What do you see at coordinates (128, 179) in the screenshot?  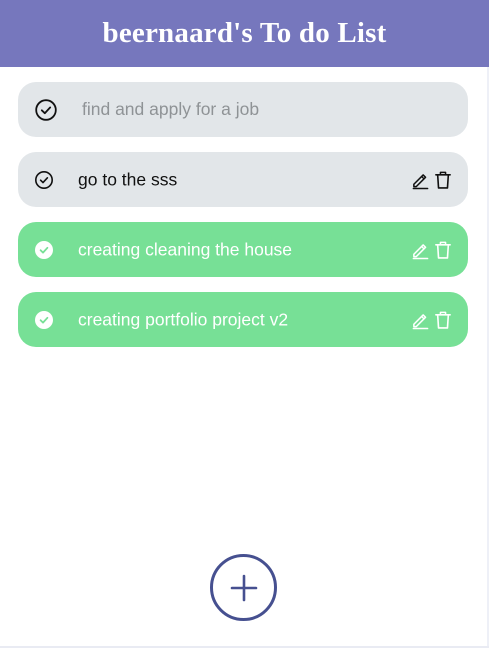 I see `todo-text: go to the sss` at bounding box center [128, 179].